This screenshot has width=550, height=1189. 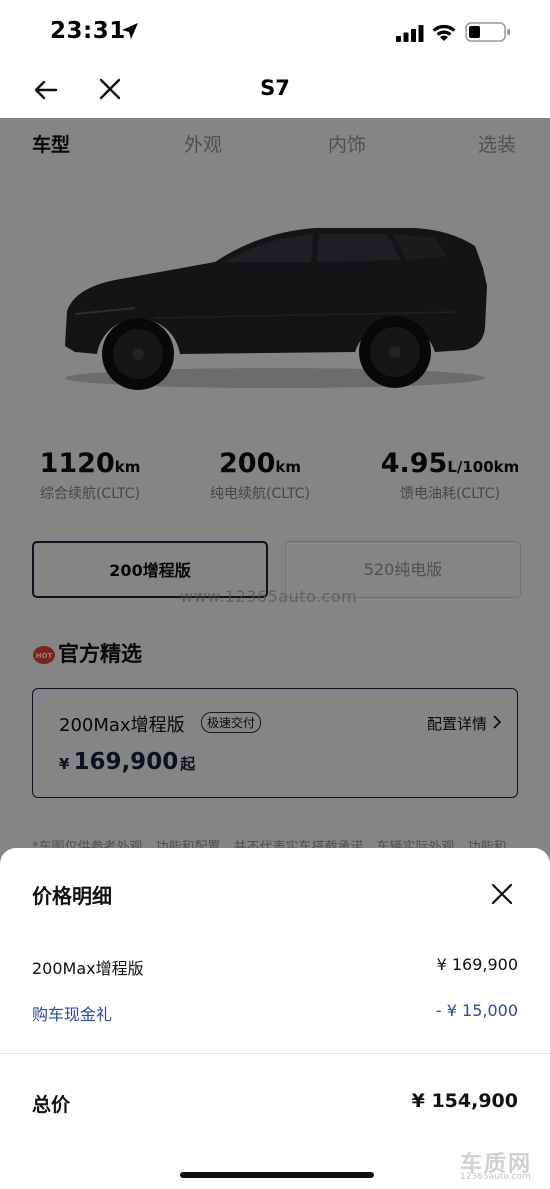 I want to click on cash-gift-value: - ¥ 15,000, so click(x=476, y=1010).